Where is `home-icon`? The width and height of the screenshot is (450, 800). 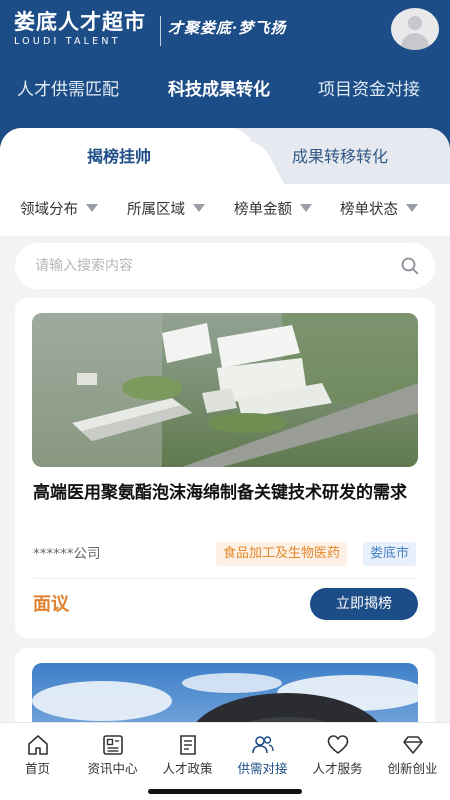 home-icon is located at coordinates (37, 745).